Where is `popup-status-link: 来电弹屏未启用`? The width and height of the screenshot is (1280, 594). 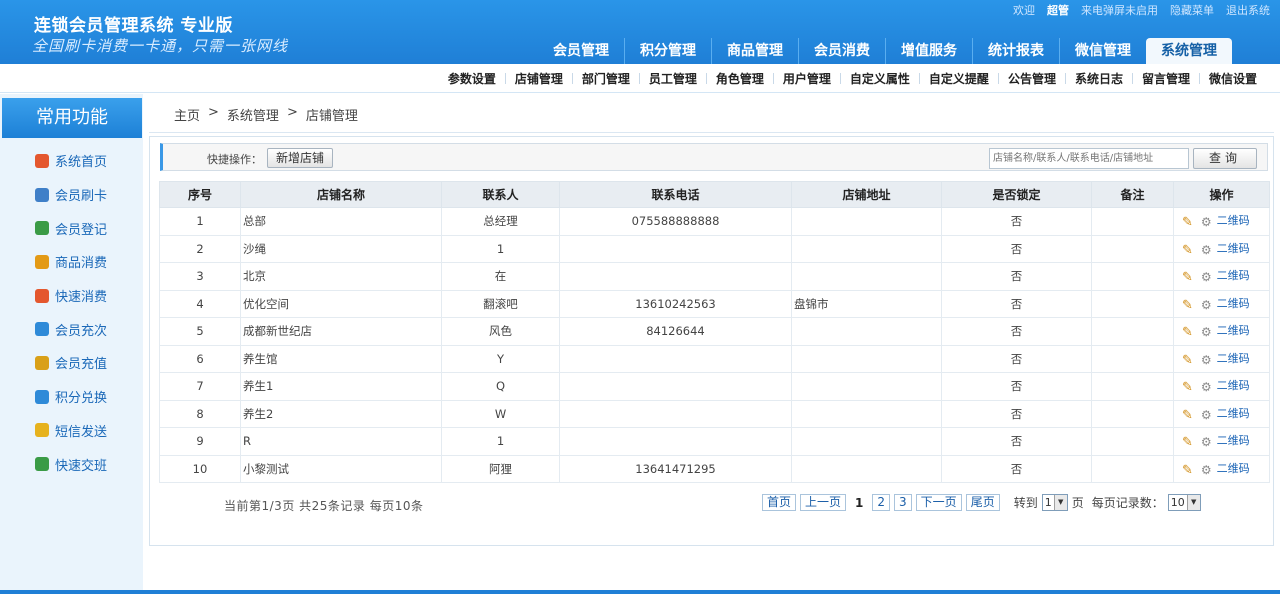 popup-status-link: 来电弹屏未启用 is located at coordinates (1119, 10).